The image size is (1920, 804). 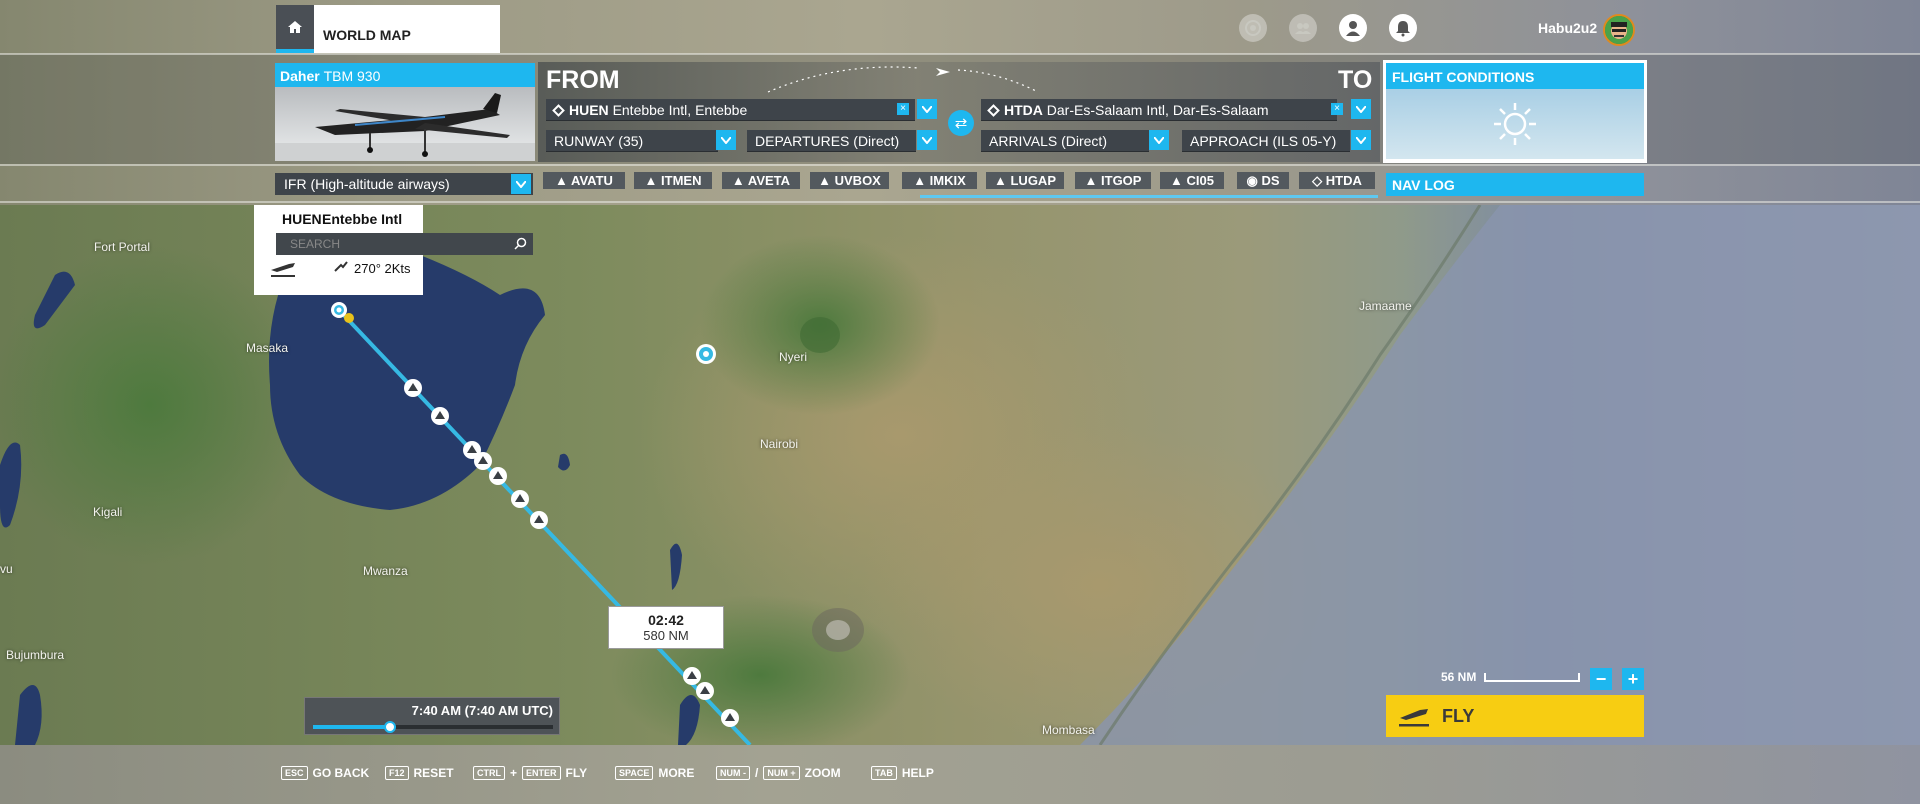 What do you see at coordinates (680, 110) in the screenshot?
I see `departure-name: Entebbe Intl, Entebbe` at bounding box center [680, 110].